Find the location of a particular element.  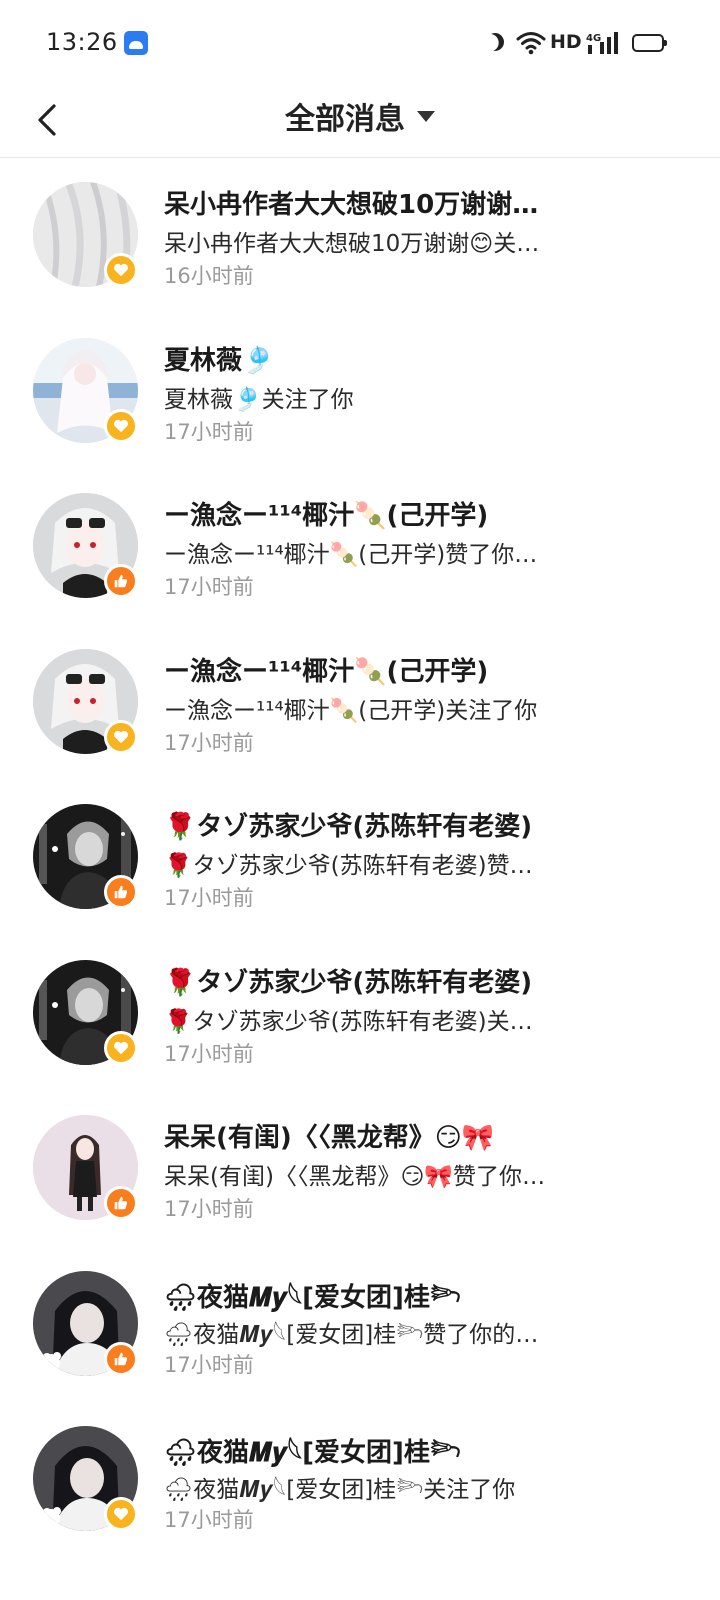

do-not-disturb-icon is located at coordinates (495, 42).